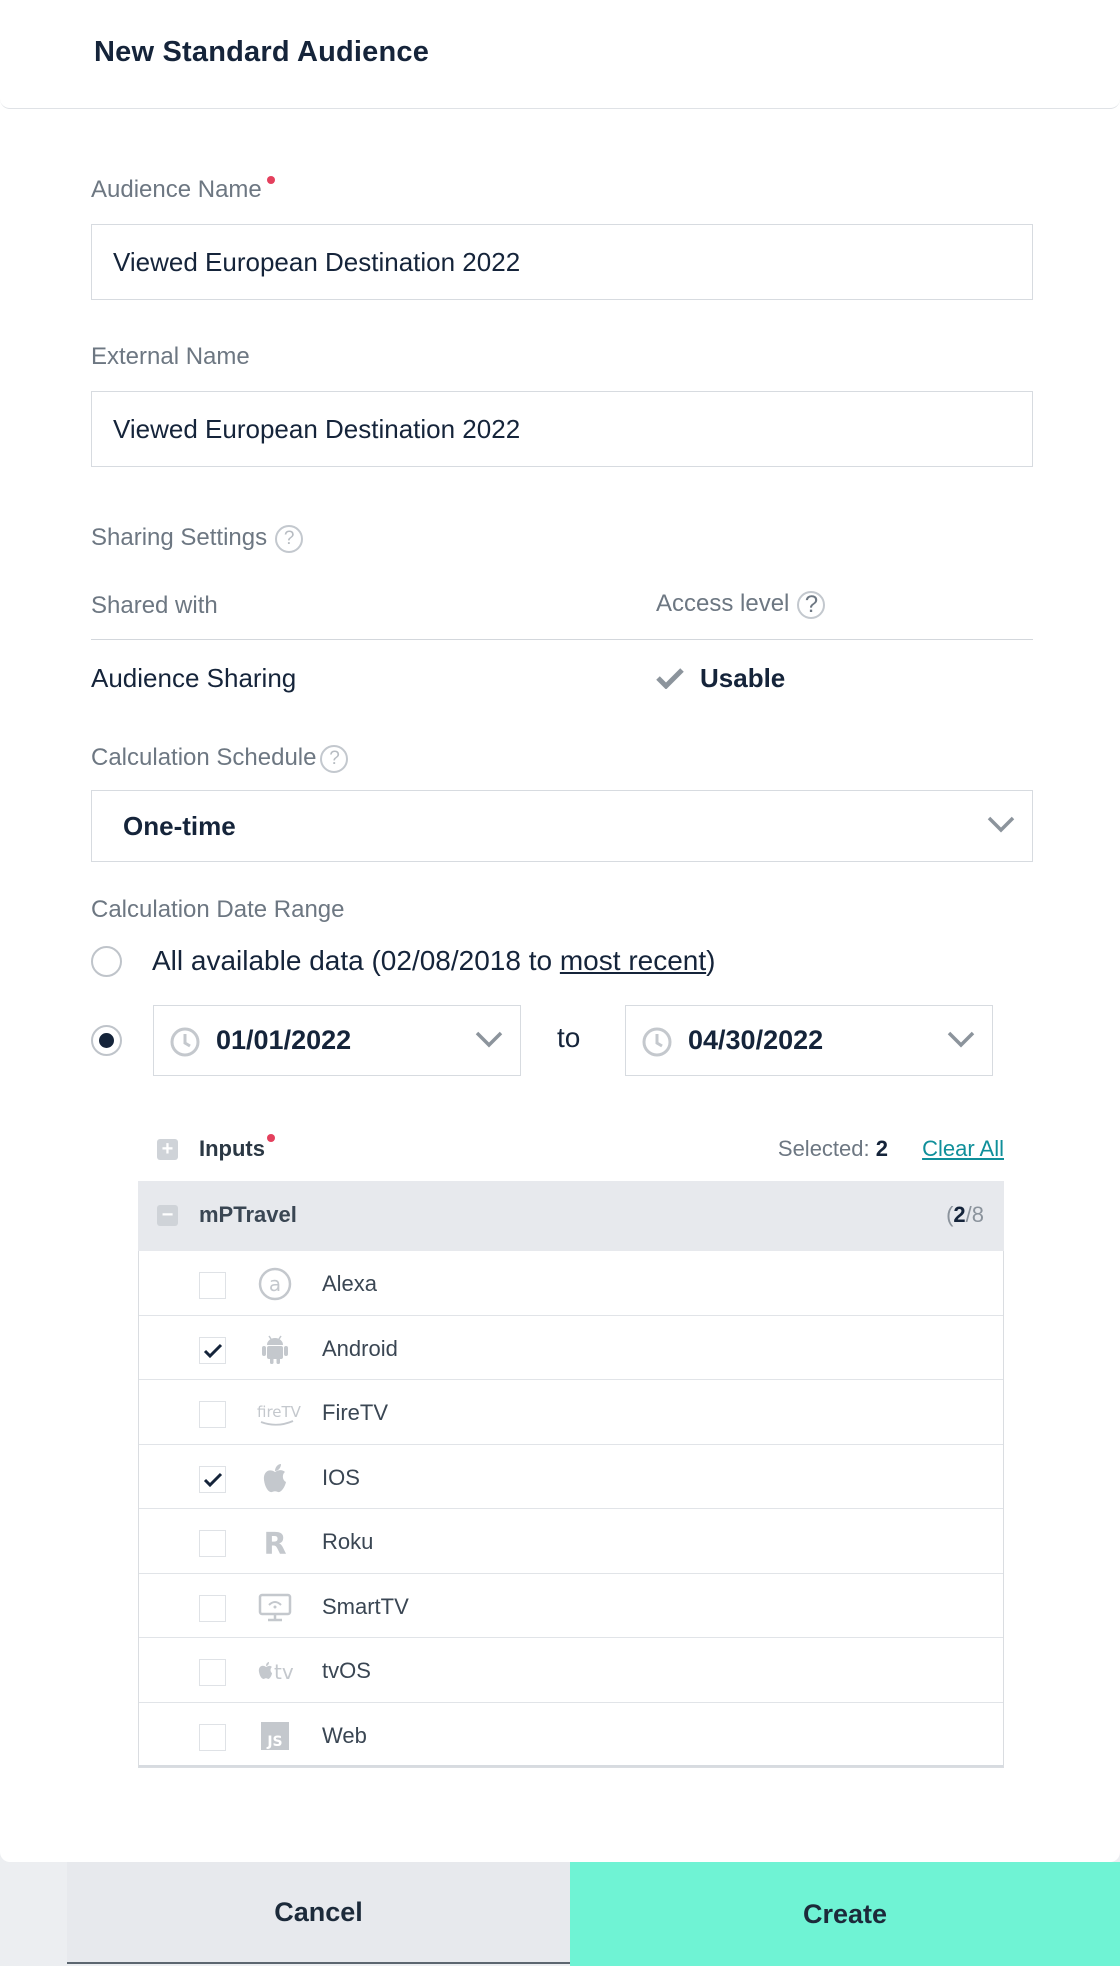 This screenshot has height=1966, width=1120. What do you see at coordinates (571, 1735) in the screenshot?
I see `list-item: JS Web` at bounding box center [571, 1735].